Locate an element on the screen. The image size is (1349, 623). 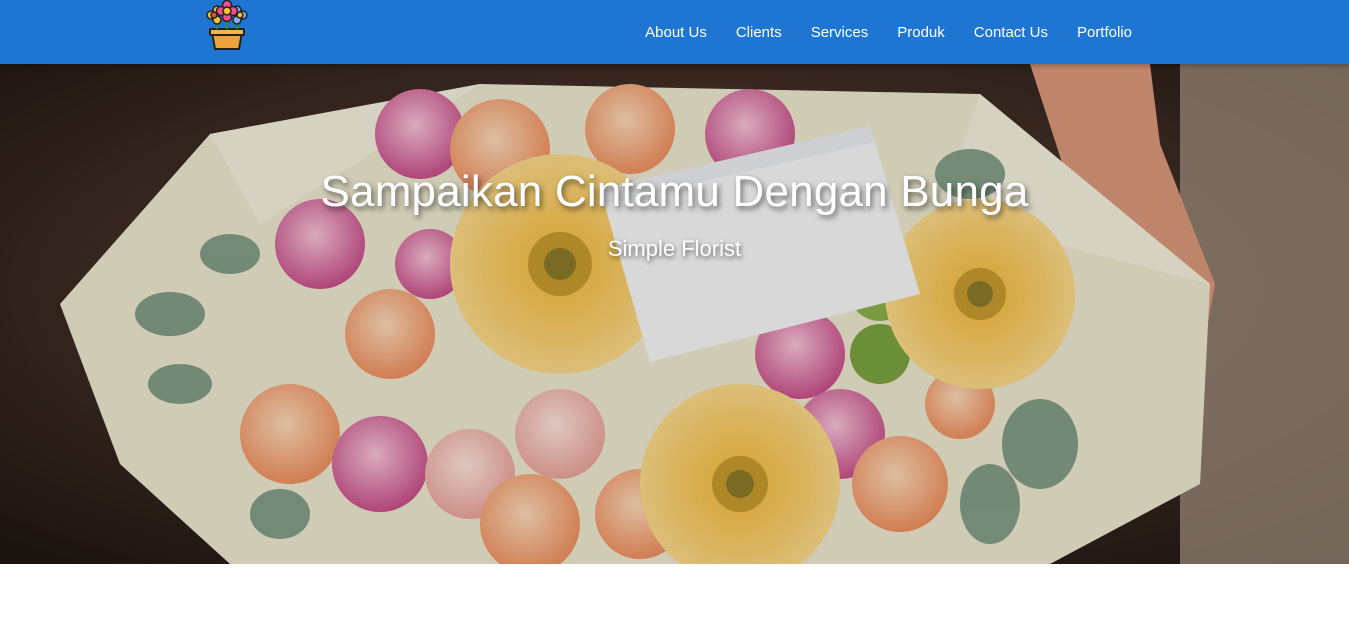
flower-pot-logo-icon is located at coordinates (227, 26).